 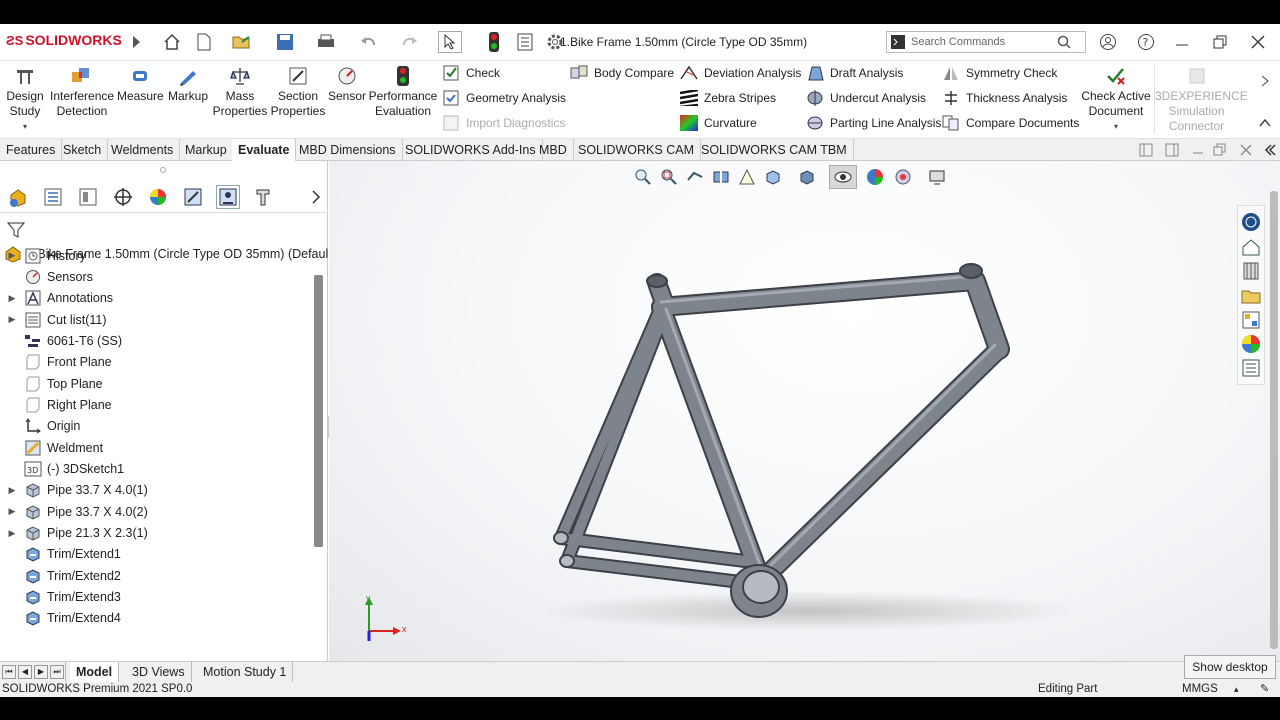 What do you see at coordinates (9, 672) in the screenshot?
I see `first-tab-arrow-icon: ⏮` at bounding box center [9, 672].